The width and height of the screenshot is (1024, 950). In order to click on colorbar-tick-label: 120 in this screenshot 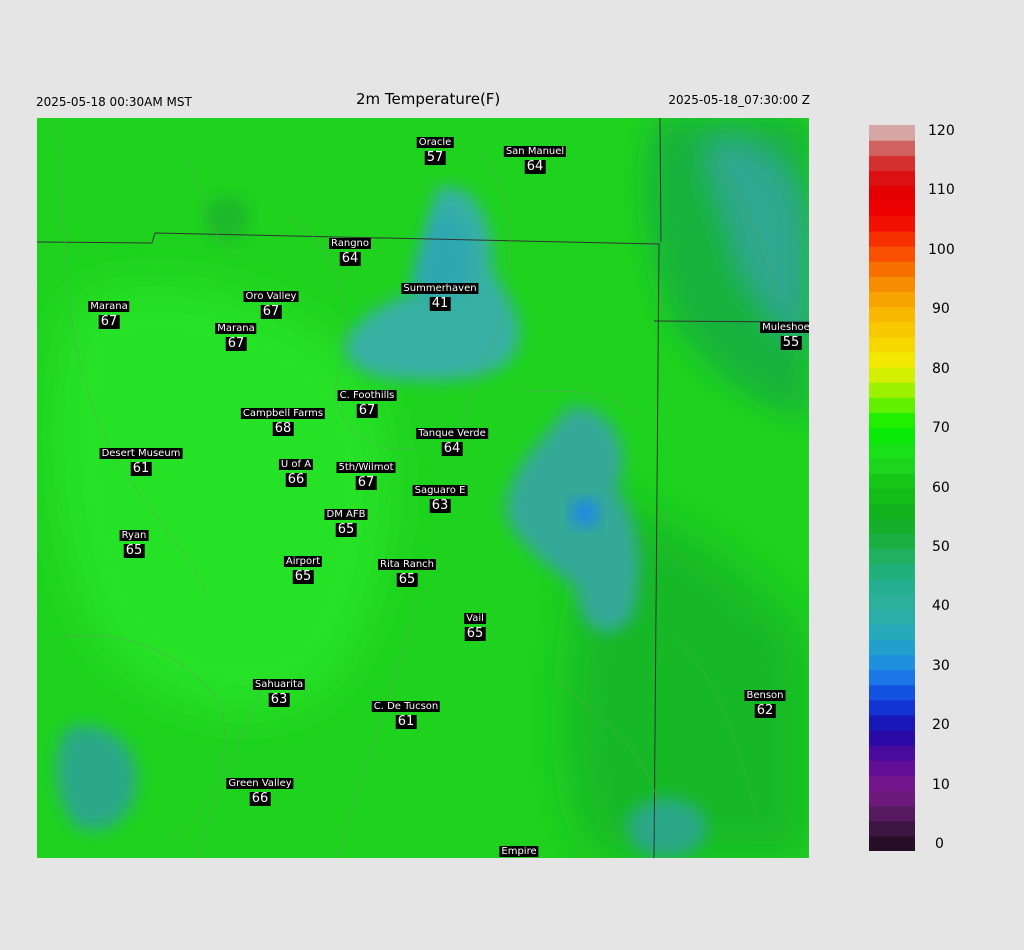, I will do `click(941, 131)`.